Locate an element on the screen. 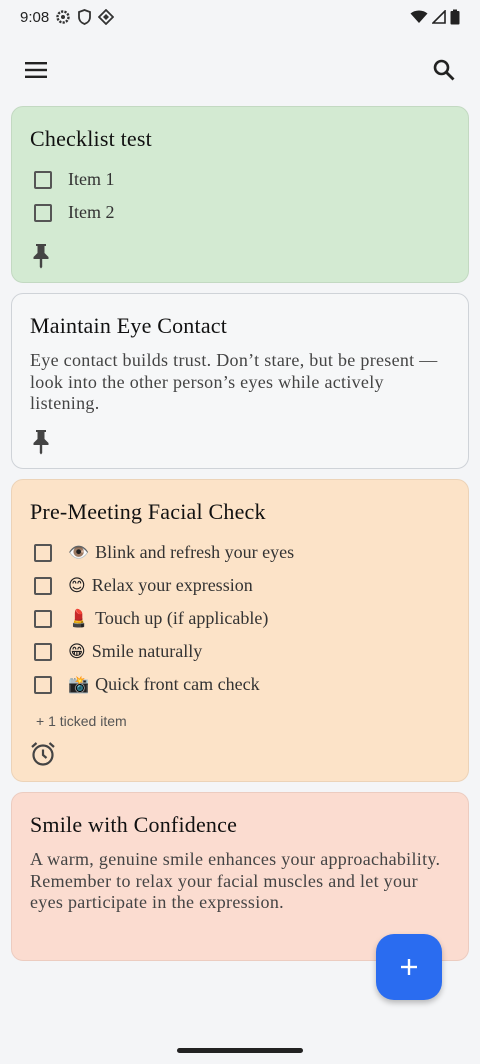  diamond-icon is located at coordinates (106, 17).